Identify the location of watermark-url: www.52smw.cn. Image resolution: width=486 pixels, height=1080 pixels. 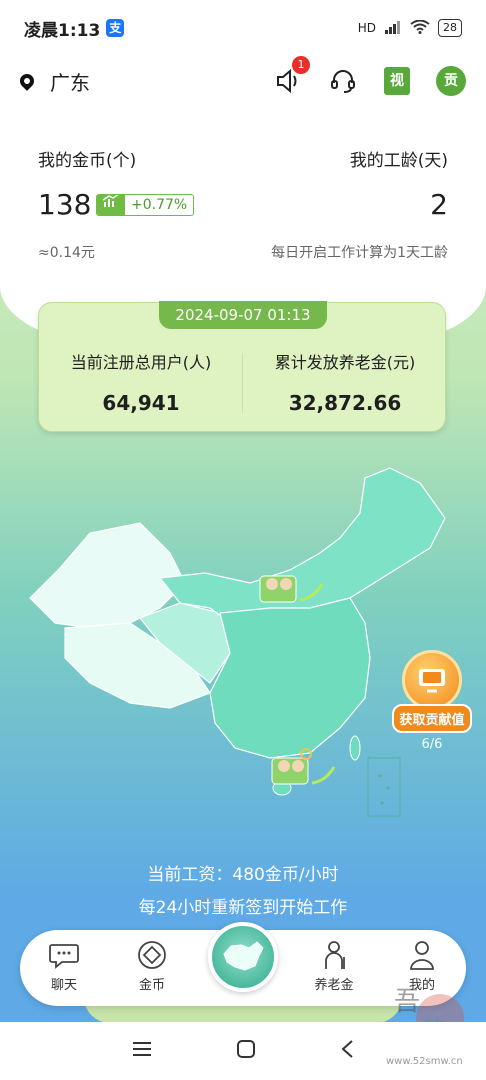
(424, 1061).